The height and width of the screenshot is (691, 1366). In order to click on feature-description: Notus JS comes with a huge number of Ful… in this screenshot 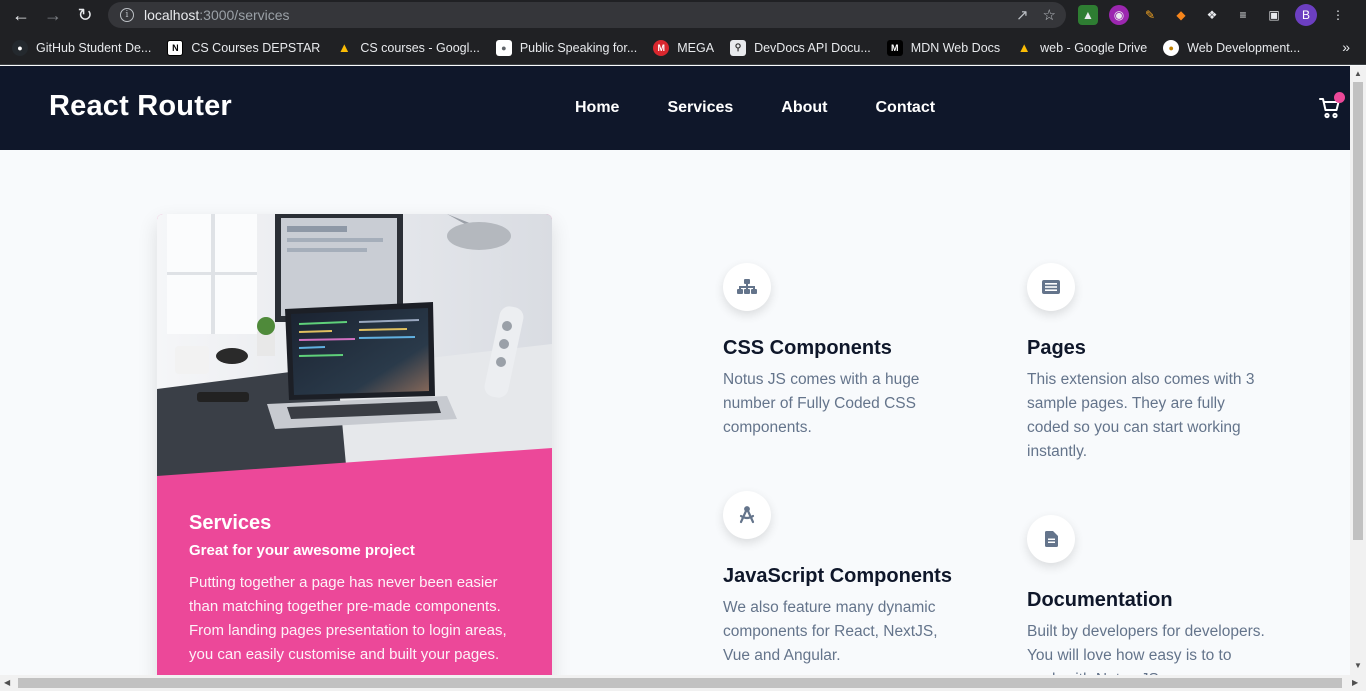, I will do `click(821, 403)`.